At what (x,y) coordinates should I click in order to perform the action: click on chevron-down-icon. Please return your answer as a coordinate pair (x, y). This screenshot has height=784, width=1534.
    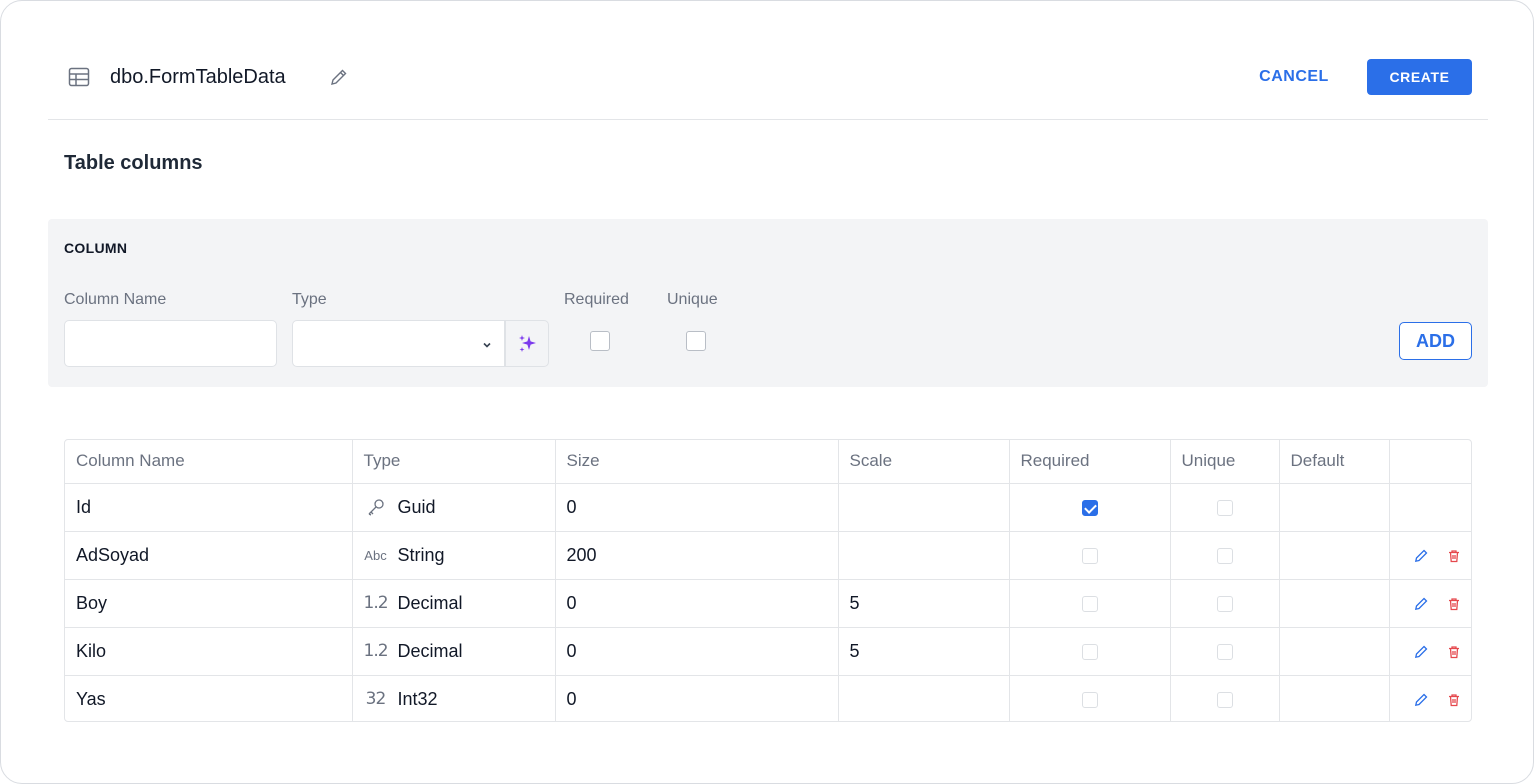
    Looking at the image, I should click on (487, 345).